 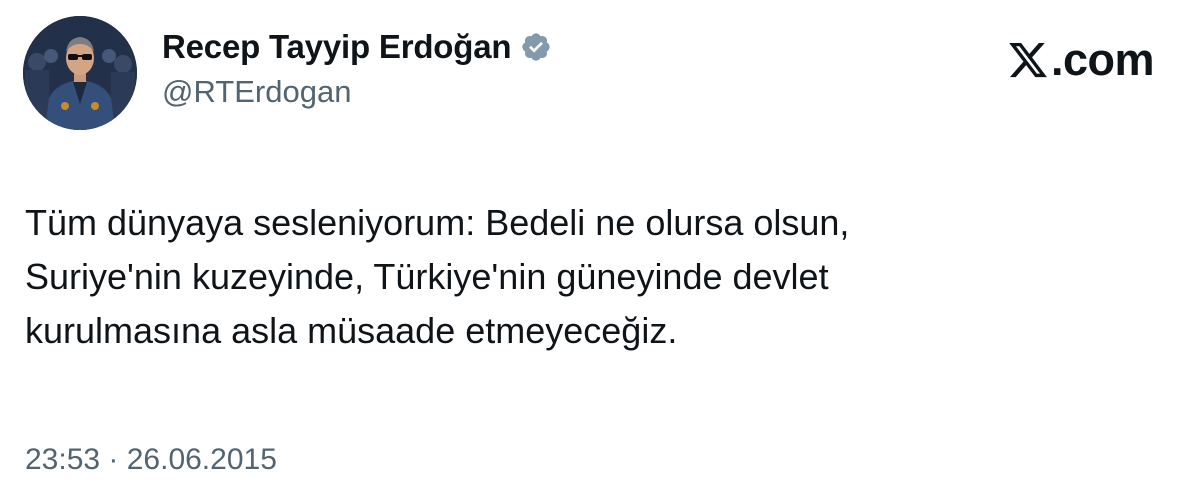 I want to click on avatar, so click(x=80, y=73).